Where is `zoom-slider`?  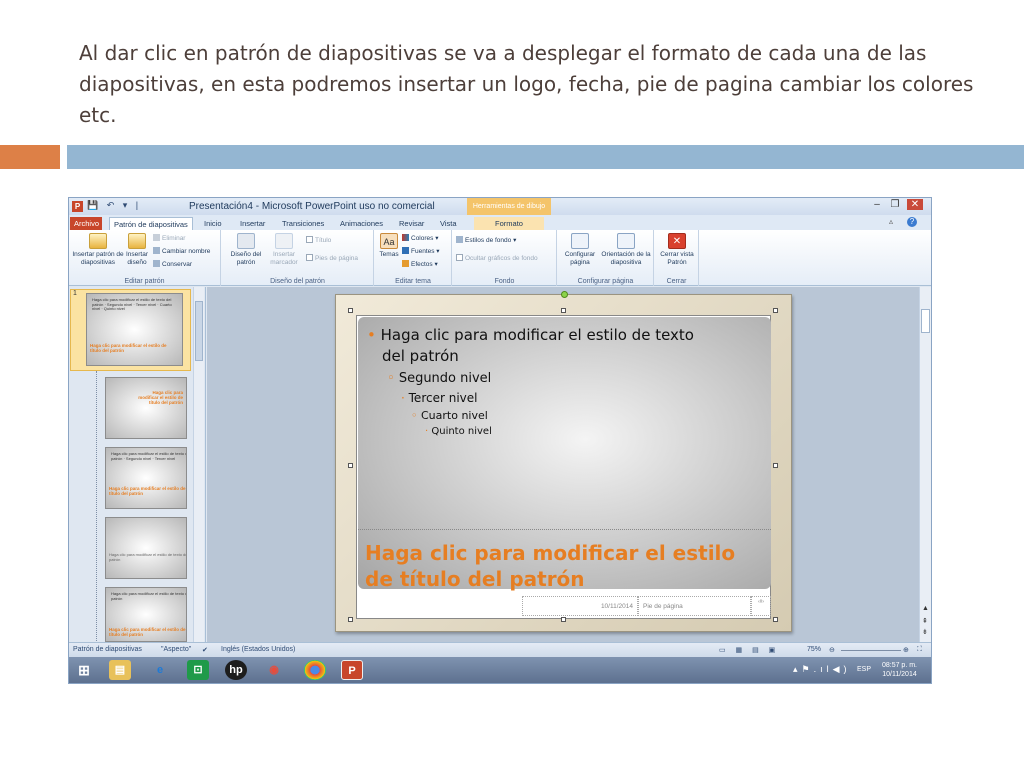
zoom-slider is located at coordinates (871, 650).